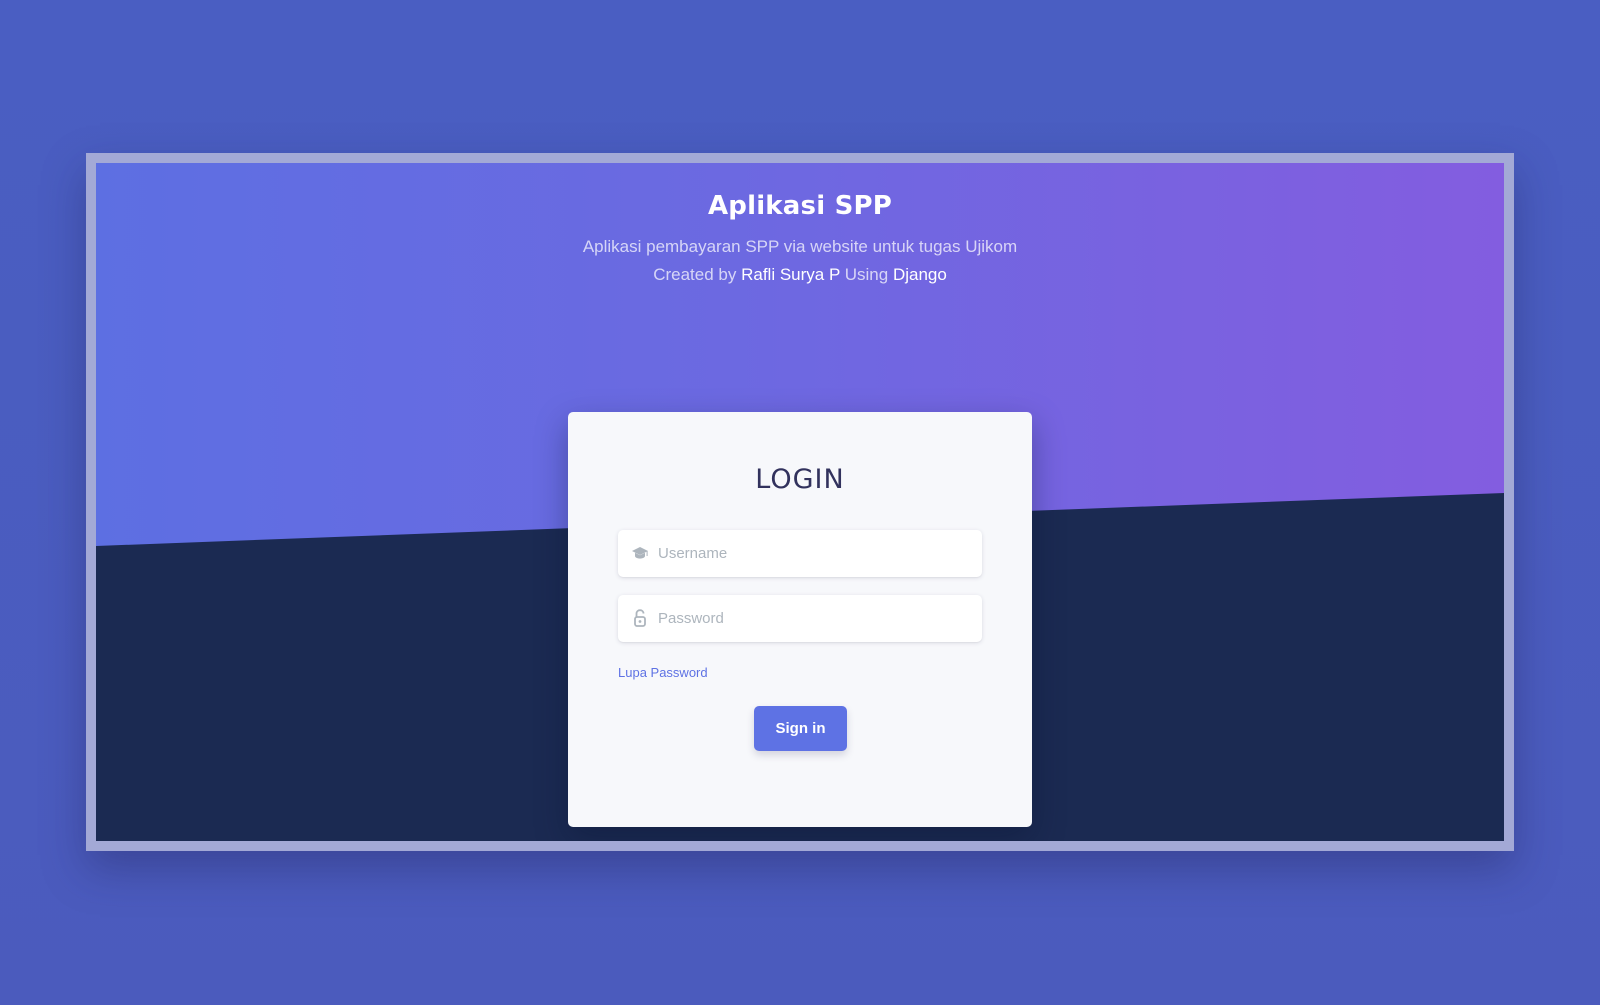 The height and width of the screenshot is (1005, 1600). I want to click on login-card: LOGIN Username Lupa Password Sign in, so click(800, 619).